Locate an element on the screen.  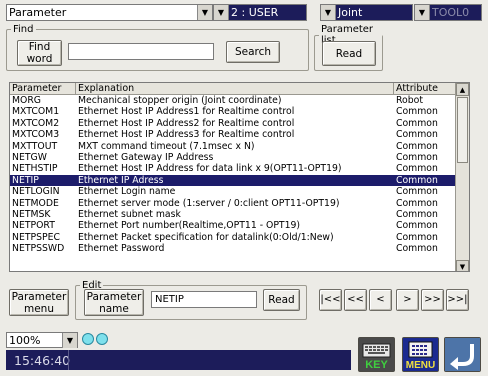
parameter-name-label-2: name is located at coordinates (114, 308).